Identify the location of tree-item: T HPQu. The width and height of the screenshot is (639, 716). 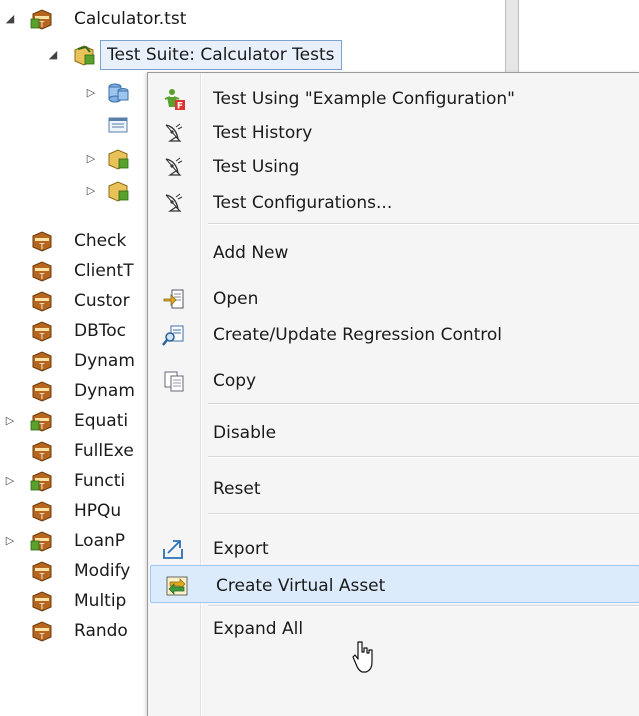
(73, 511).